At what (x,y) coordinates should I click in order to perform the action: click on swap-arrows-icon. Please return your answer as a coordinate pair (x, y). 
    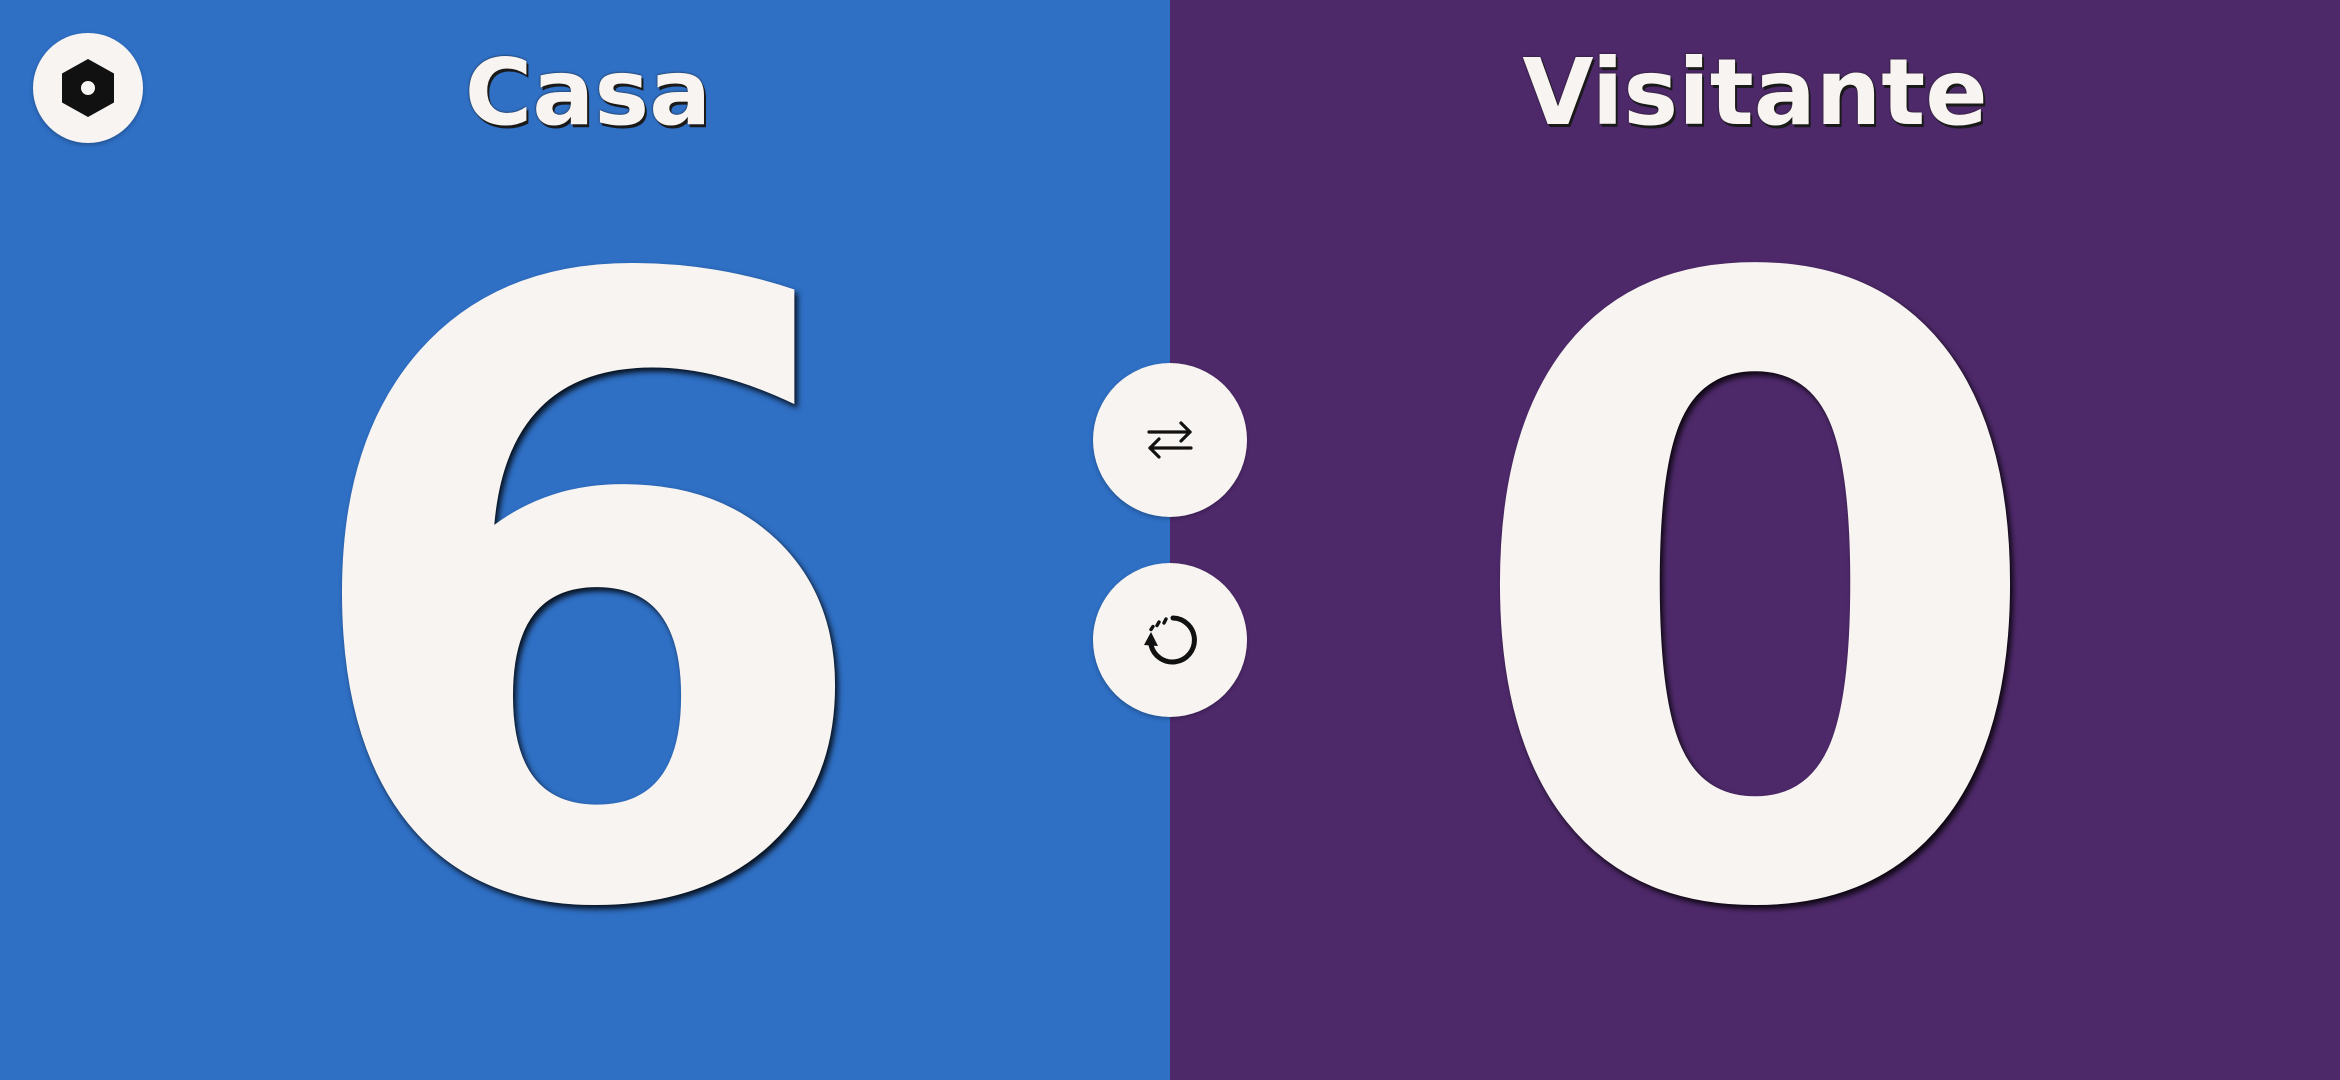
    Looking at the image, I should click on (1170, 440).